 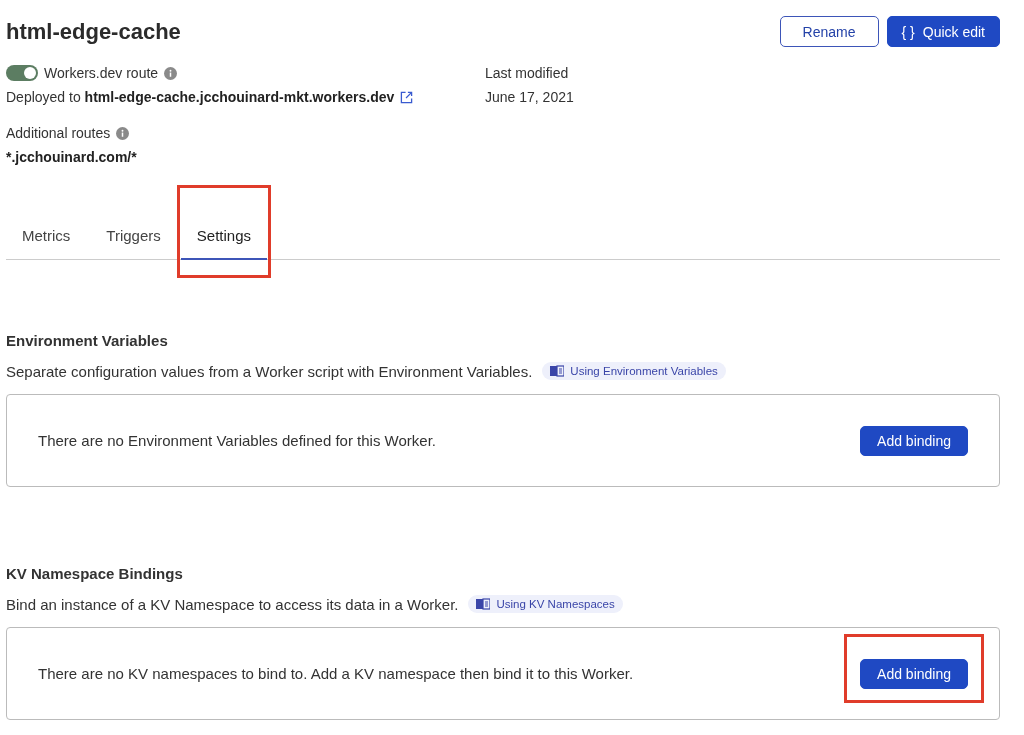 I want to click on rename-button: Rename, so click(x=829, y=31).